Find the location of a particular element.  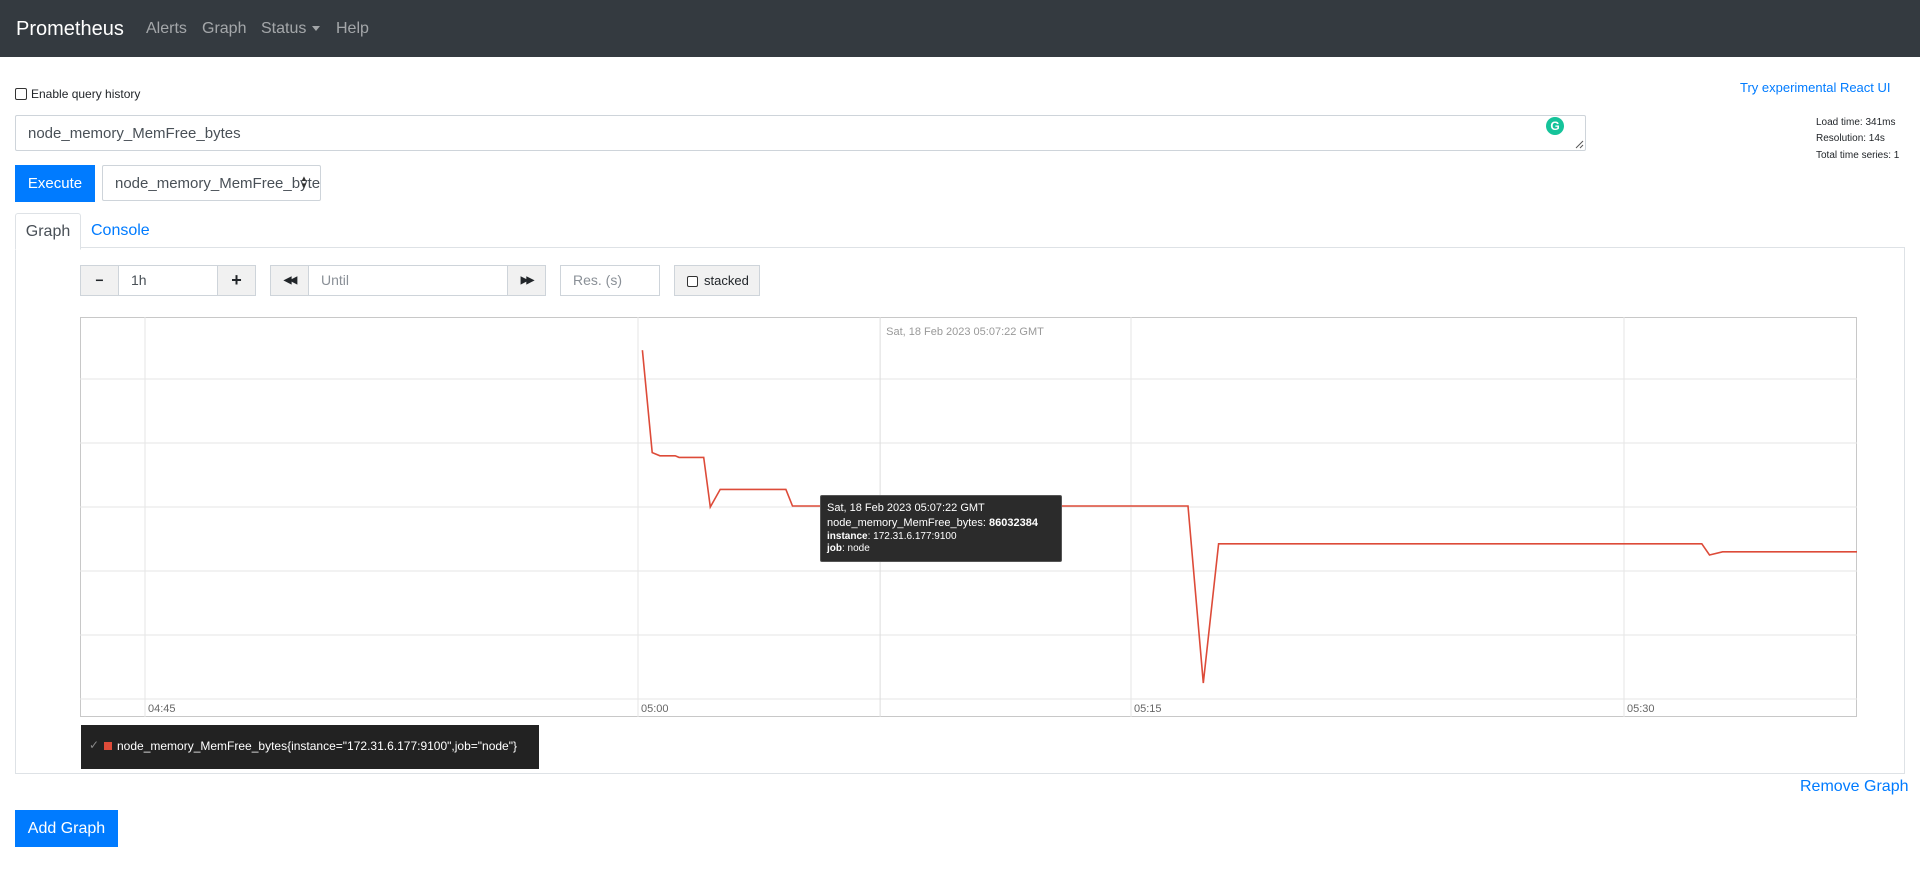

metric-select: node_memory_MemFree_bytes is located at coordinates (211, 183).